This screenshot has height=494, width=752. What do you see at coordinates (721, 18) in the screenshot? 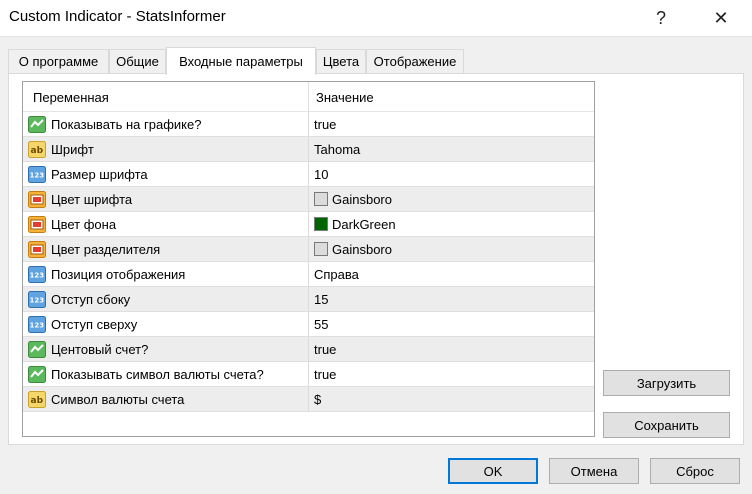
I see `close-button: ✕` at bounding box center [721, 18].